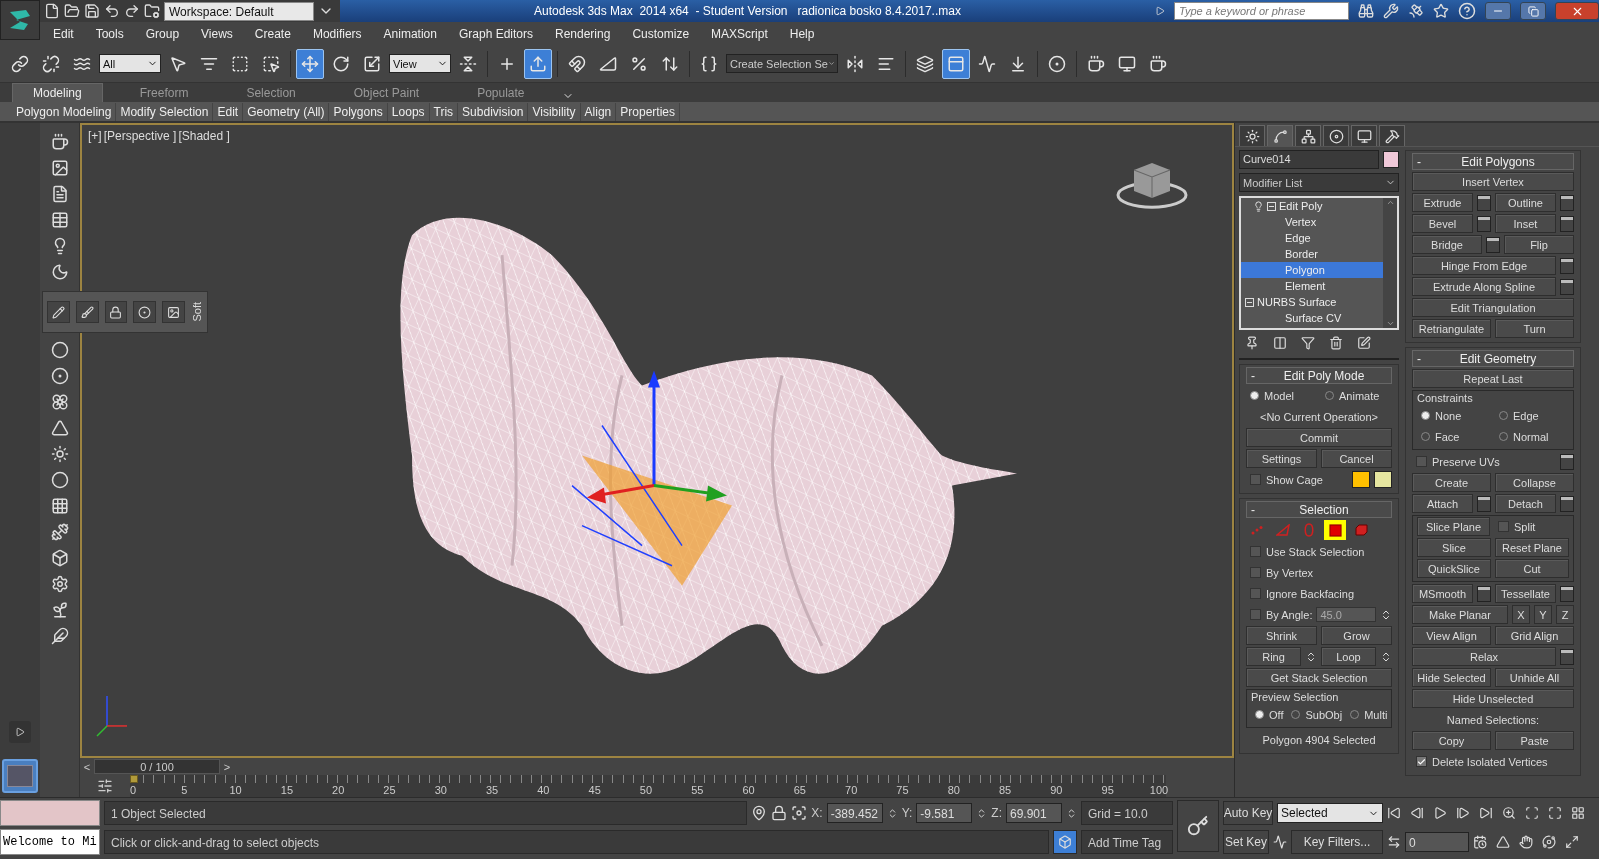 Image resolution: width=1599 pixels, height=859 pixels. I want to click on search-field: Type a keyword or phrase, so click(1261, 11).